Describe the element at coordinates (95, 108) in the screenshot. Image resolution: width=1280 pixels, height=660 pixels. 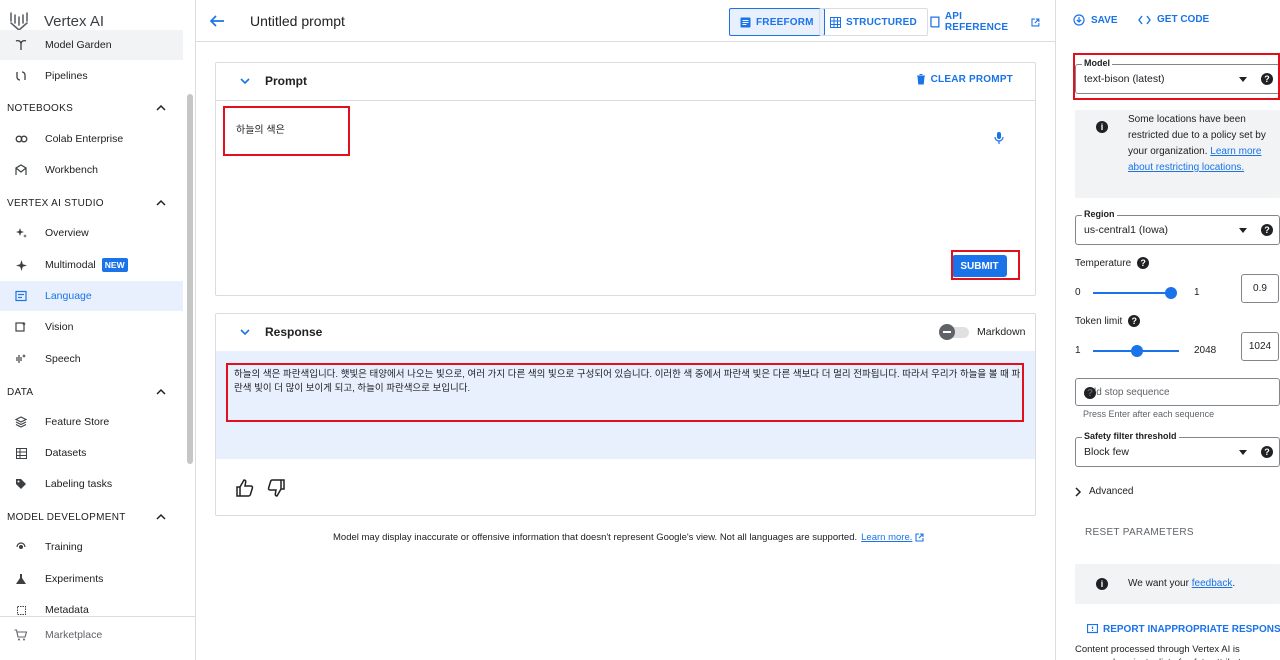
I see `section-notebooks: NOTEBOOKS` at that location.